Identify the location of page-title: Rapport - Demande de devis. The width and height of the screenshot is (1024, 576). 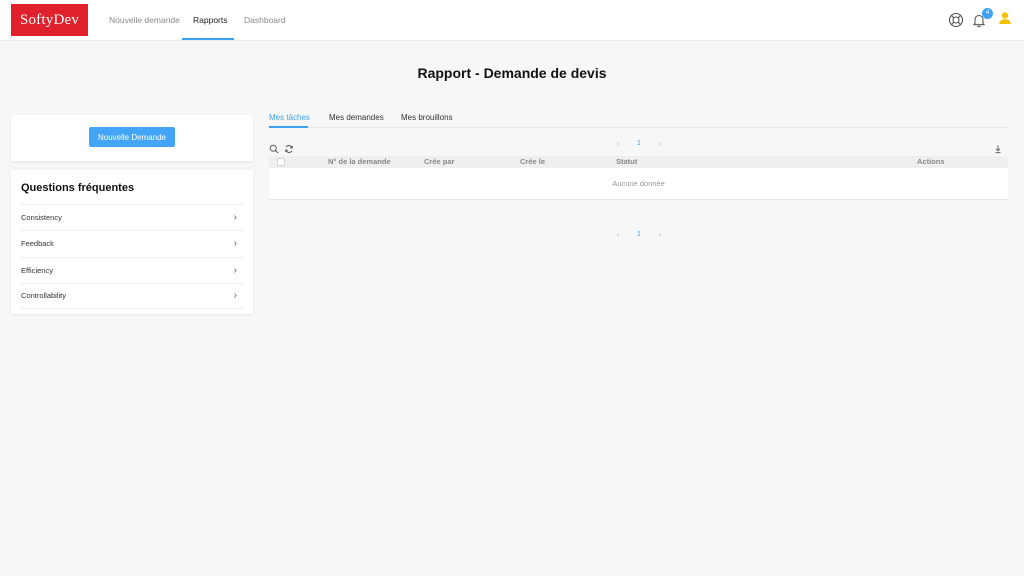
(512, 73).